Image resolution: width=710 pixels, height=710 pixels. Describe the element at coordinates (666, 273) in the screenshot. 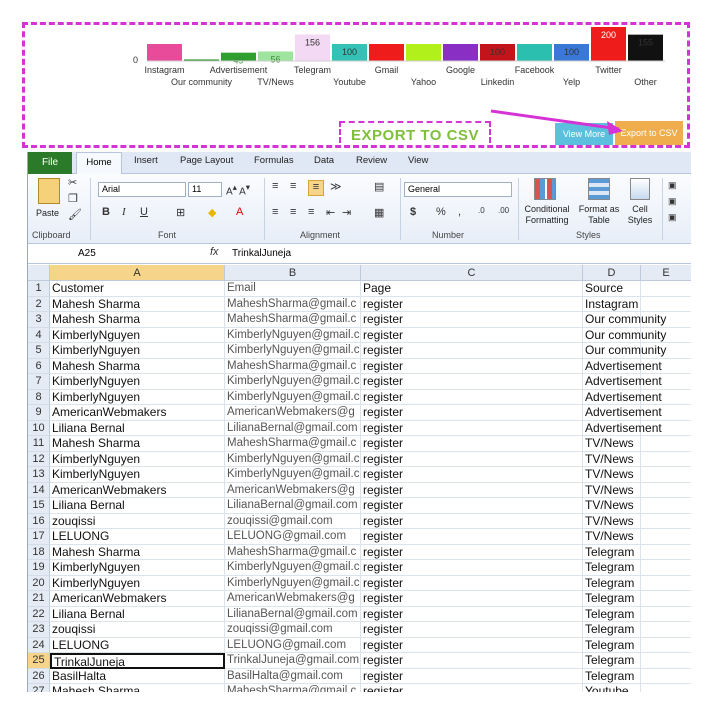

I see `column-header-e: E` at that location.